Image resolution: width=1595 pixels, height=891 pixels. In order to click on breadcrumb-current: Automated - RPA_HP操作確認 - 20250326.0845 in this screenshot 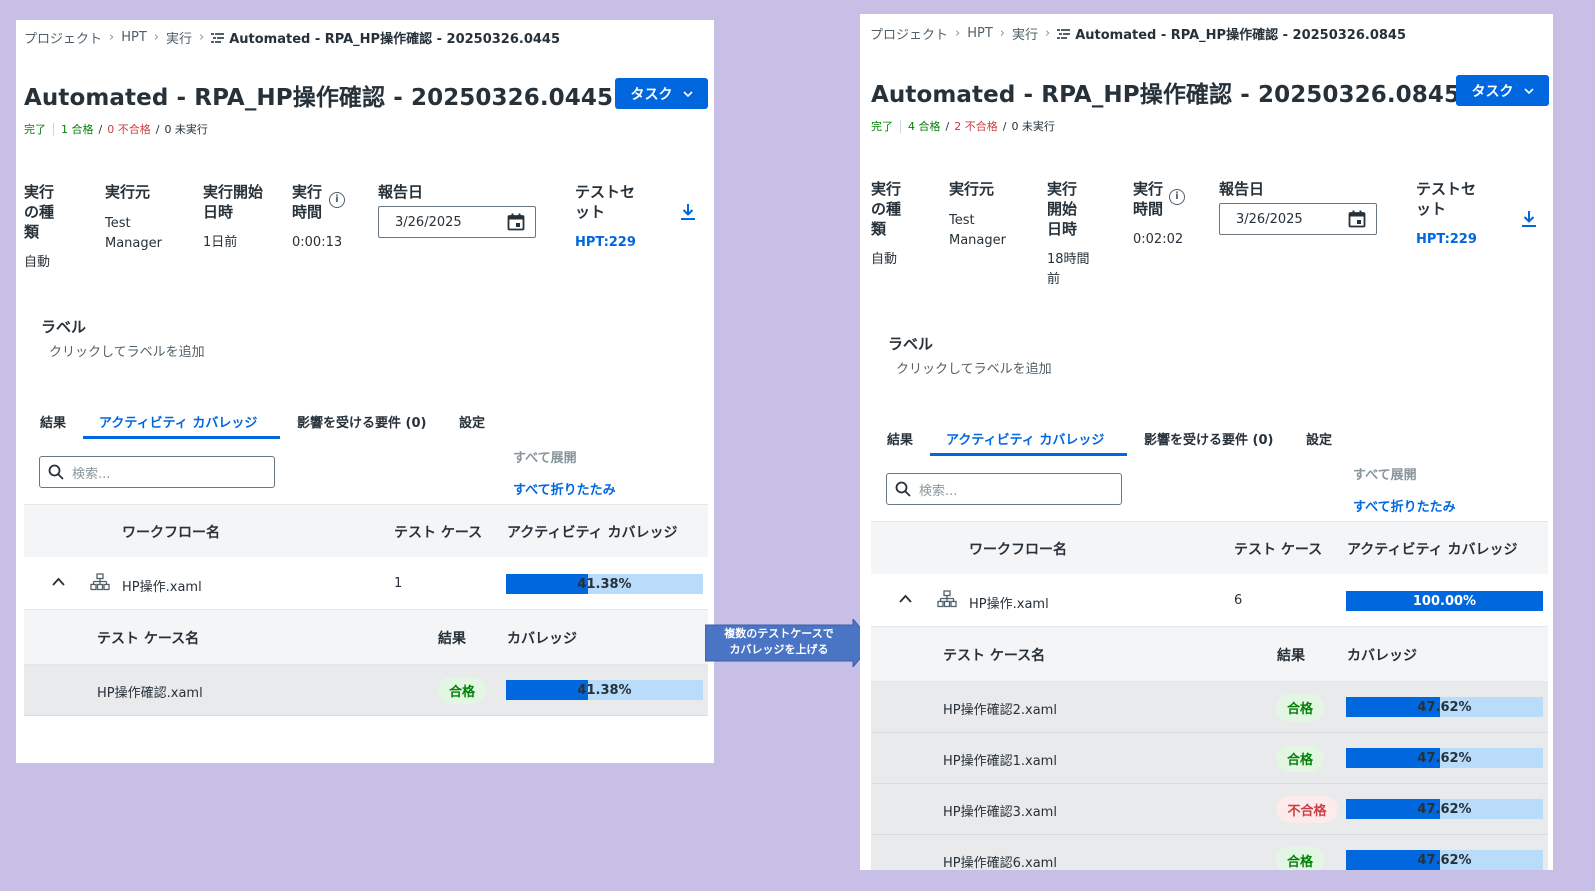, I will do `click(1231, 33)`.